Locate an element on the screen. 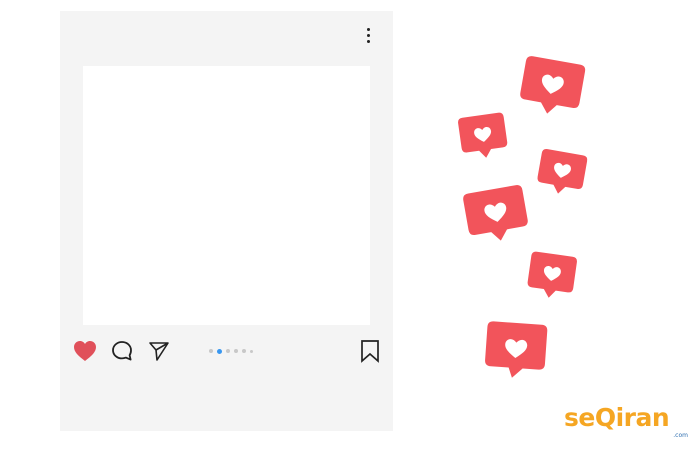 This screenshot has height=450, width=700. logo-suffix: .com is located at coordinates (680, 435).